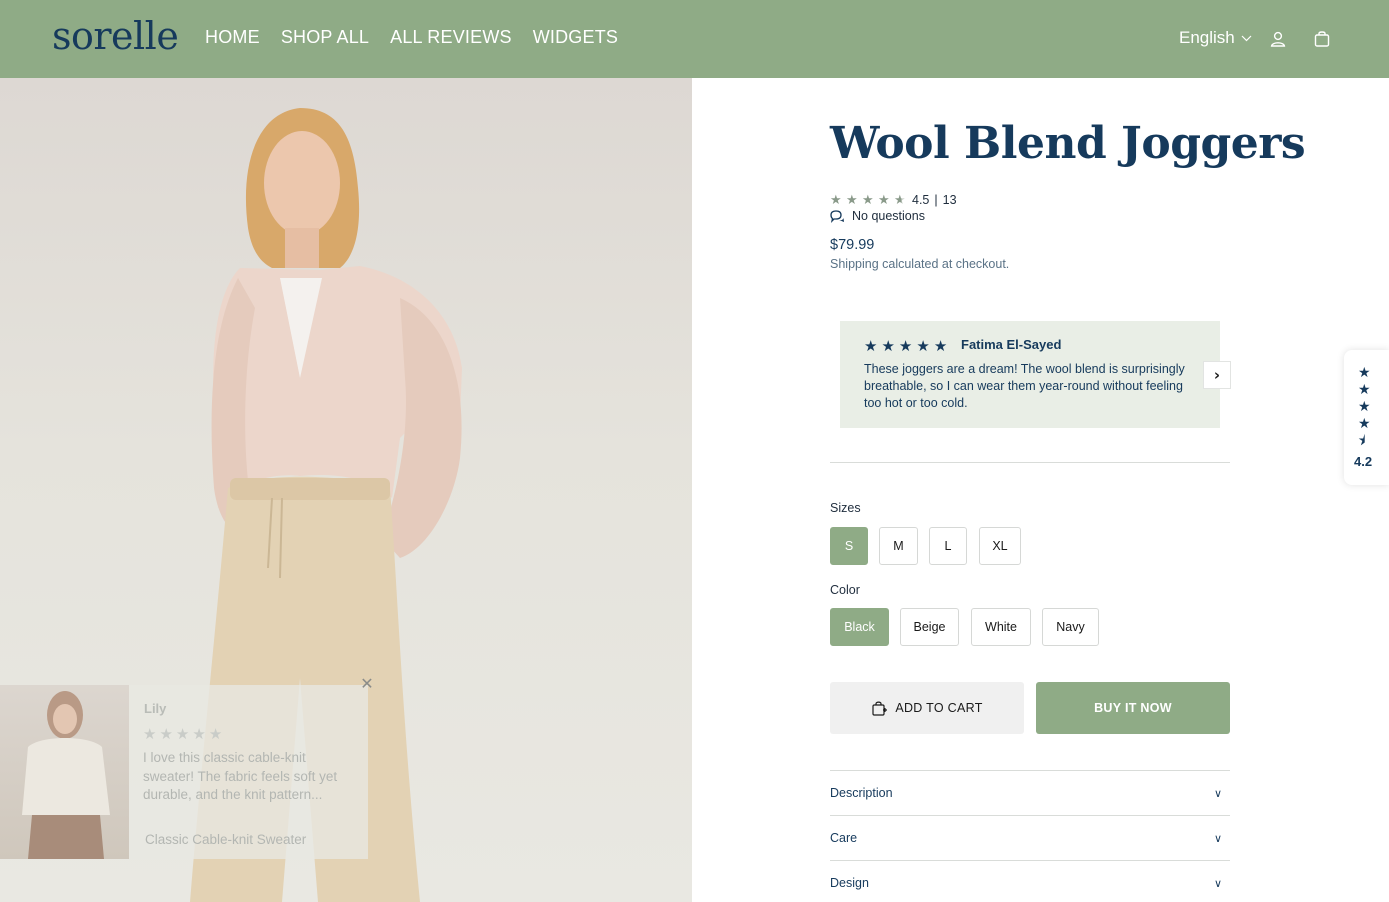 Image resolution: width=1389 pixels, height=902 pixels. What do you see at coordinates (948, 546) in the screenshot?
I see `size-option-l: L` at bounding box center [948, 546].